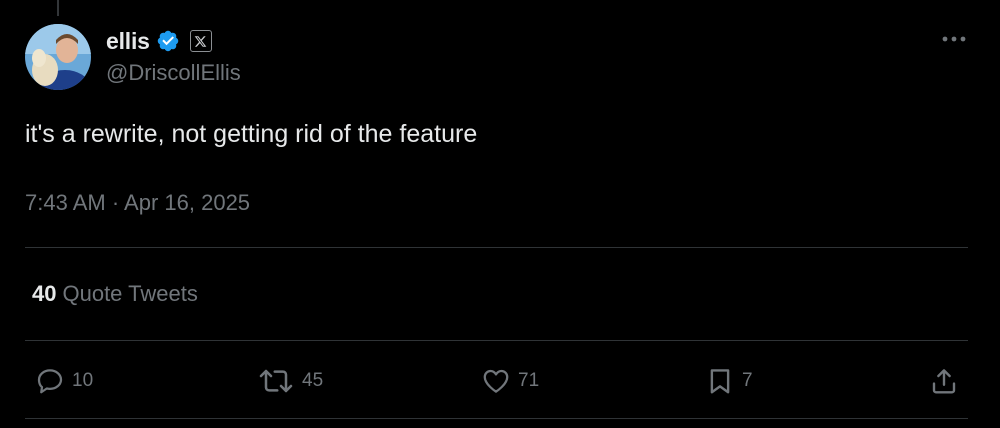 The height and width of the screenshot is (428, 1000). I want to click on heart-icon, so click(496, 381).